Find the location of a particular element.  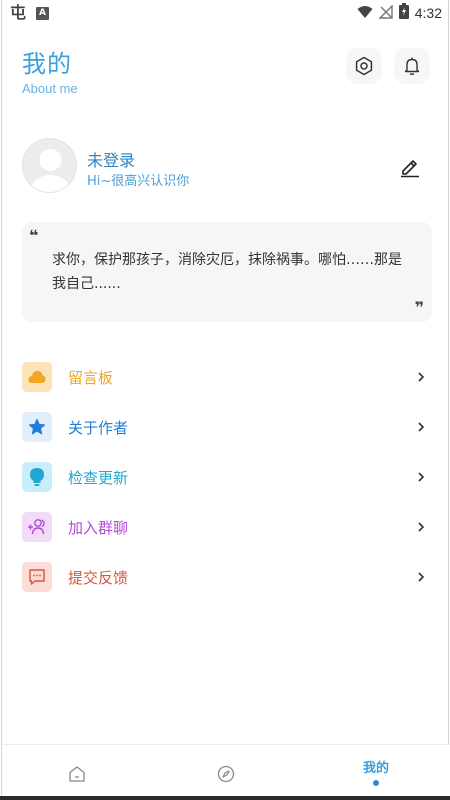

battery-charging-icon is located at coordinates (403, 13).